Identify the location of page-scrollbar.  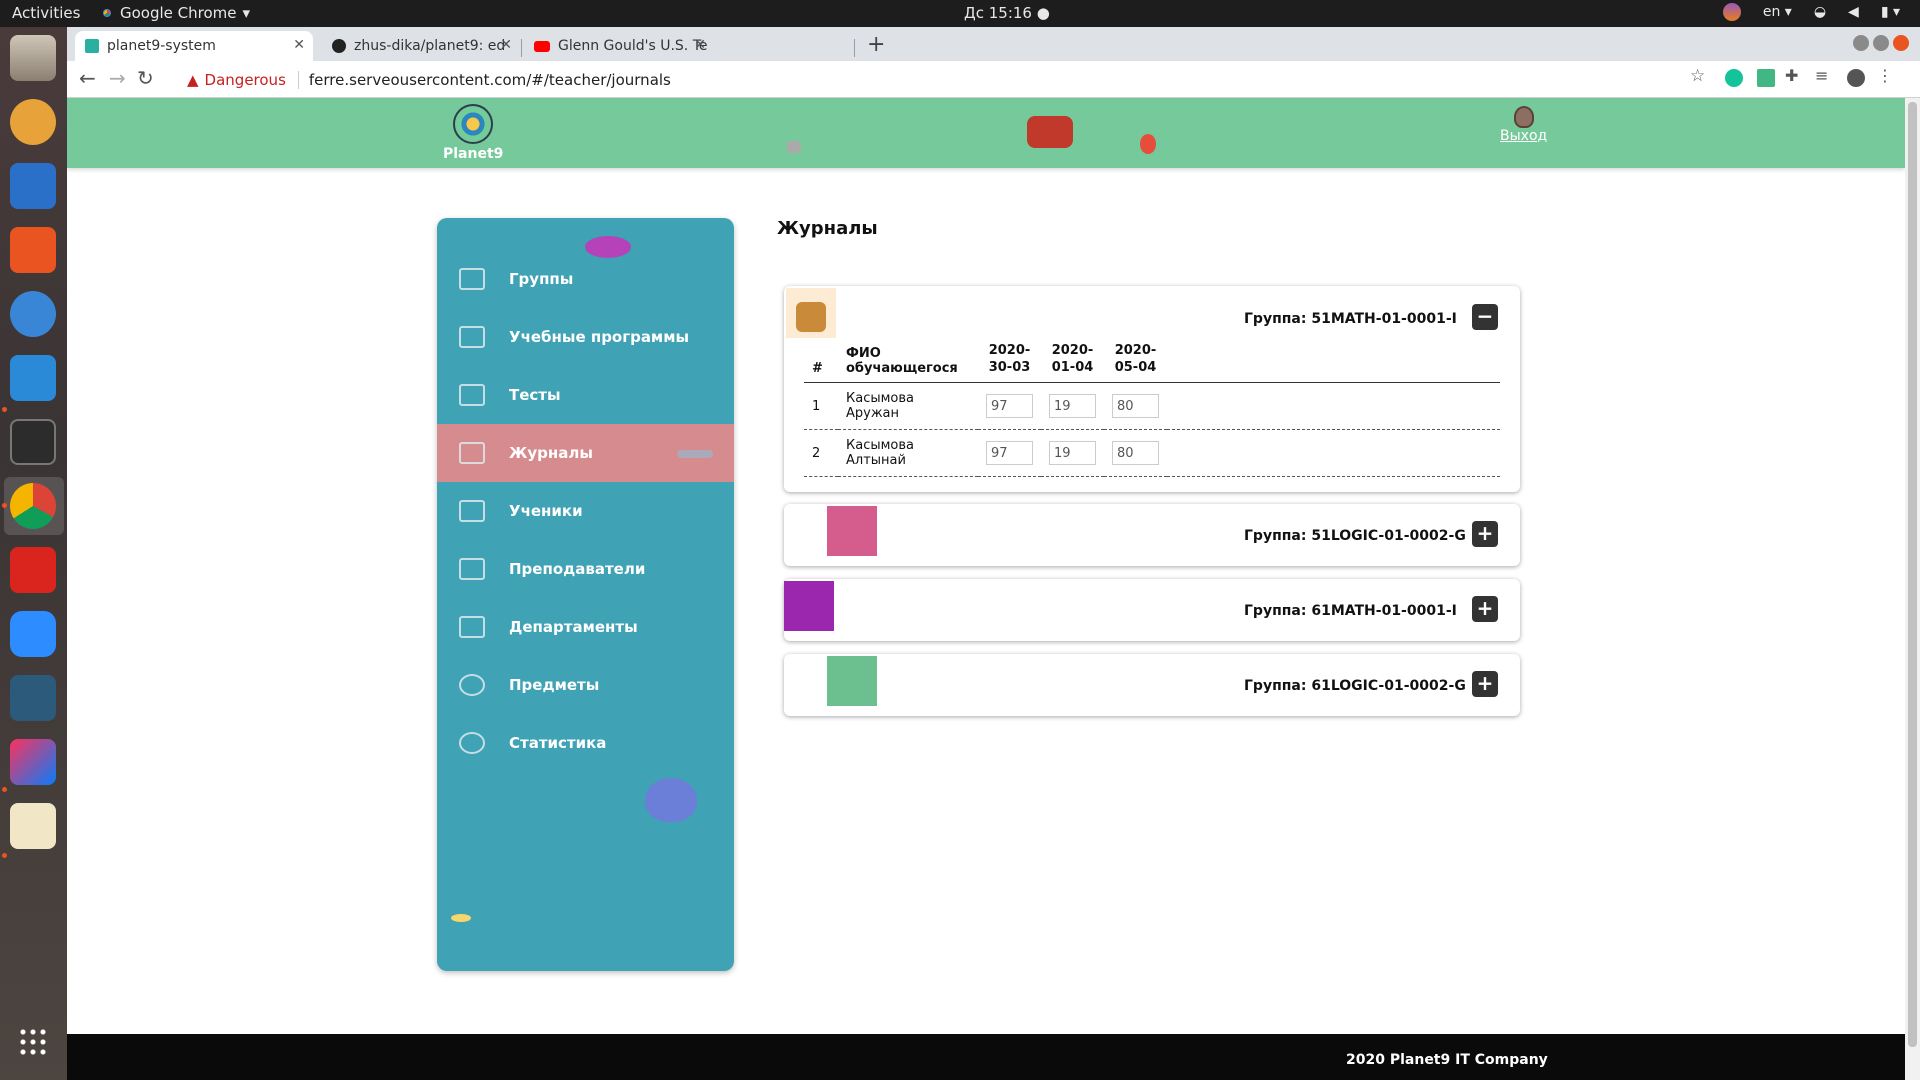
(1912, 589).